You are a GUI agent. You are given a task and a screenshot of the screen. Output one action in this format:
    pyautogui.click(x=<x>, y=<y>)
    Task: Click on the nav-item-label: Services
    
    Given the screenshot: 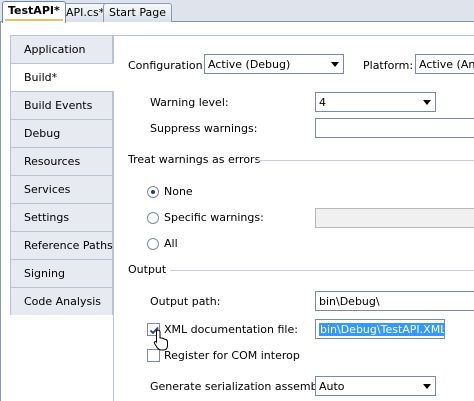 What is the action you would take?
    pyautogui.click(x=47, y=189)
    